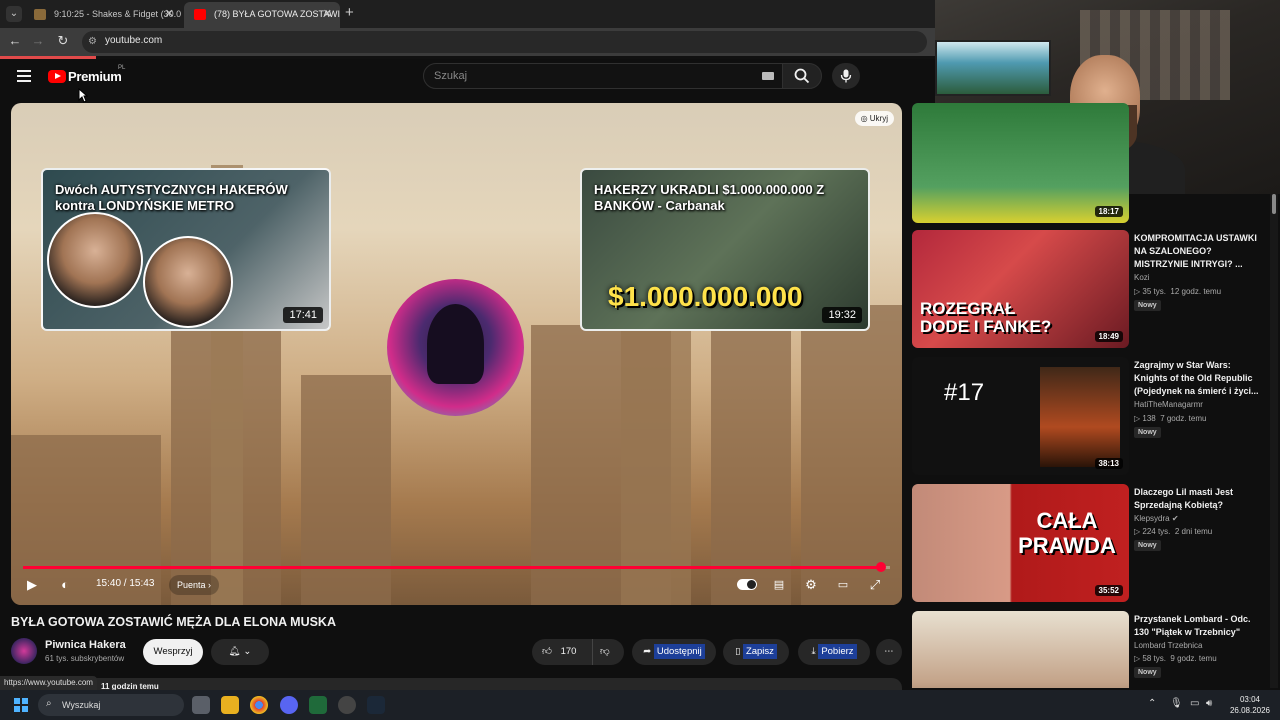  Describe the element at coordinates (1274, 441) in the screenshot. I see `sidebar-scrollbar` at that location.